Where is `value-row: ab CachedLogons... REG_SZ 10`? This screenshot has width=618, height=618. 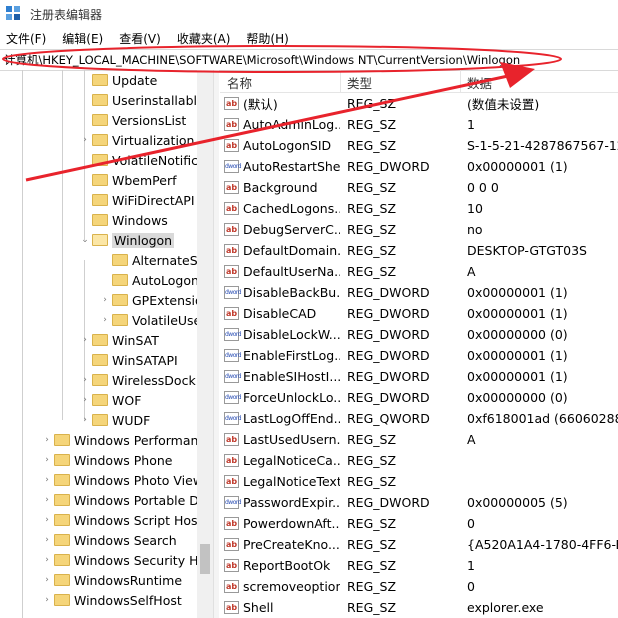
value-row: ab CachedLogons... REG_SZ 10 is located at coordinates (419, 208).